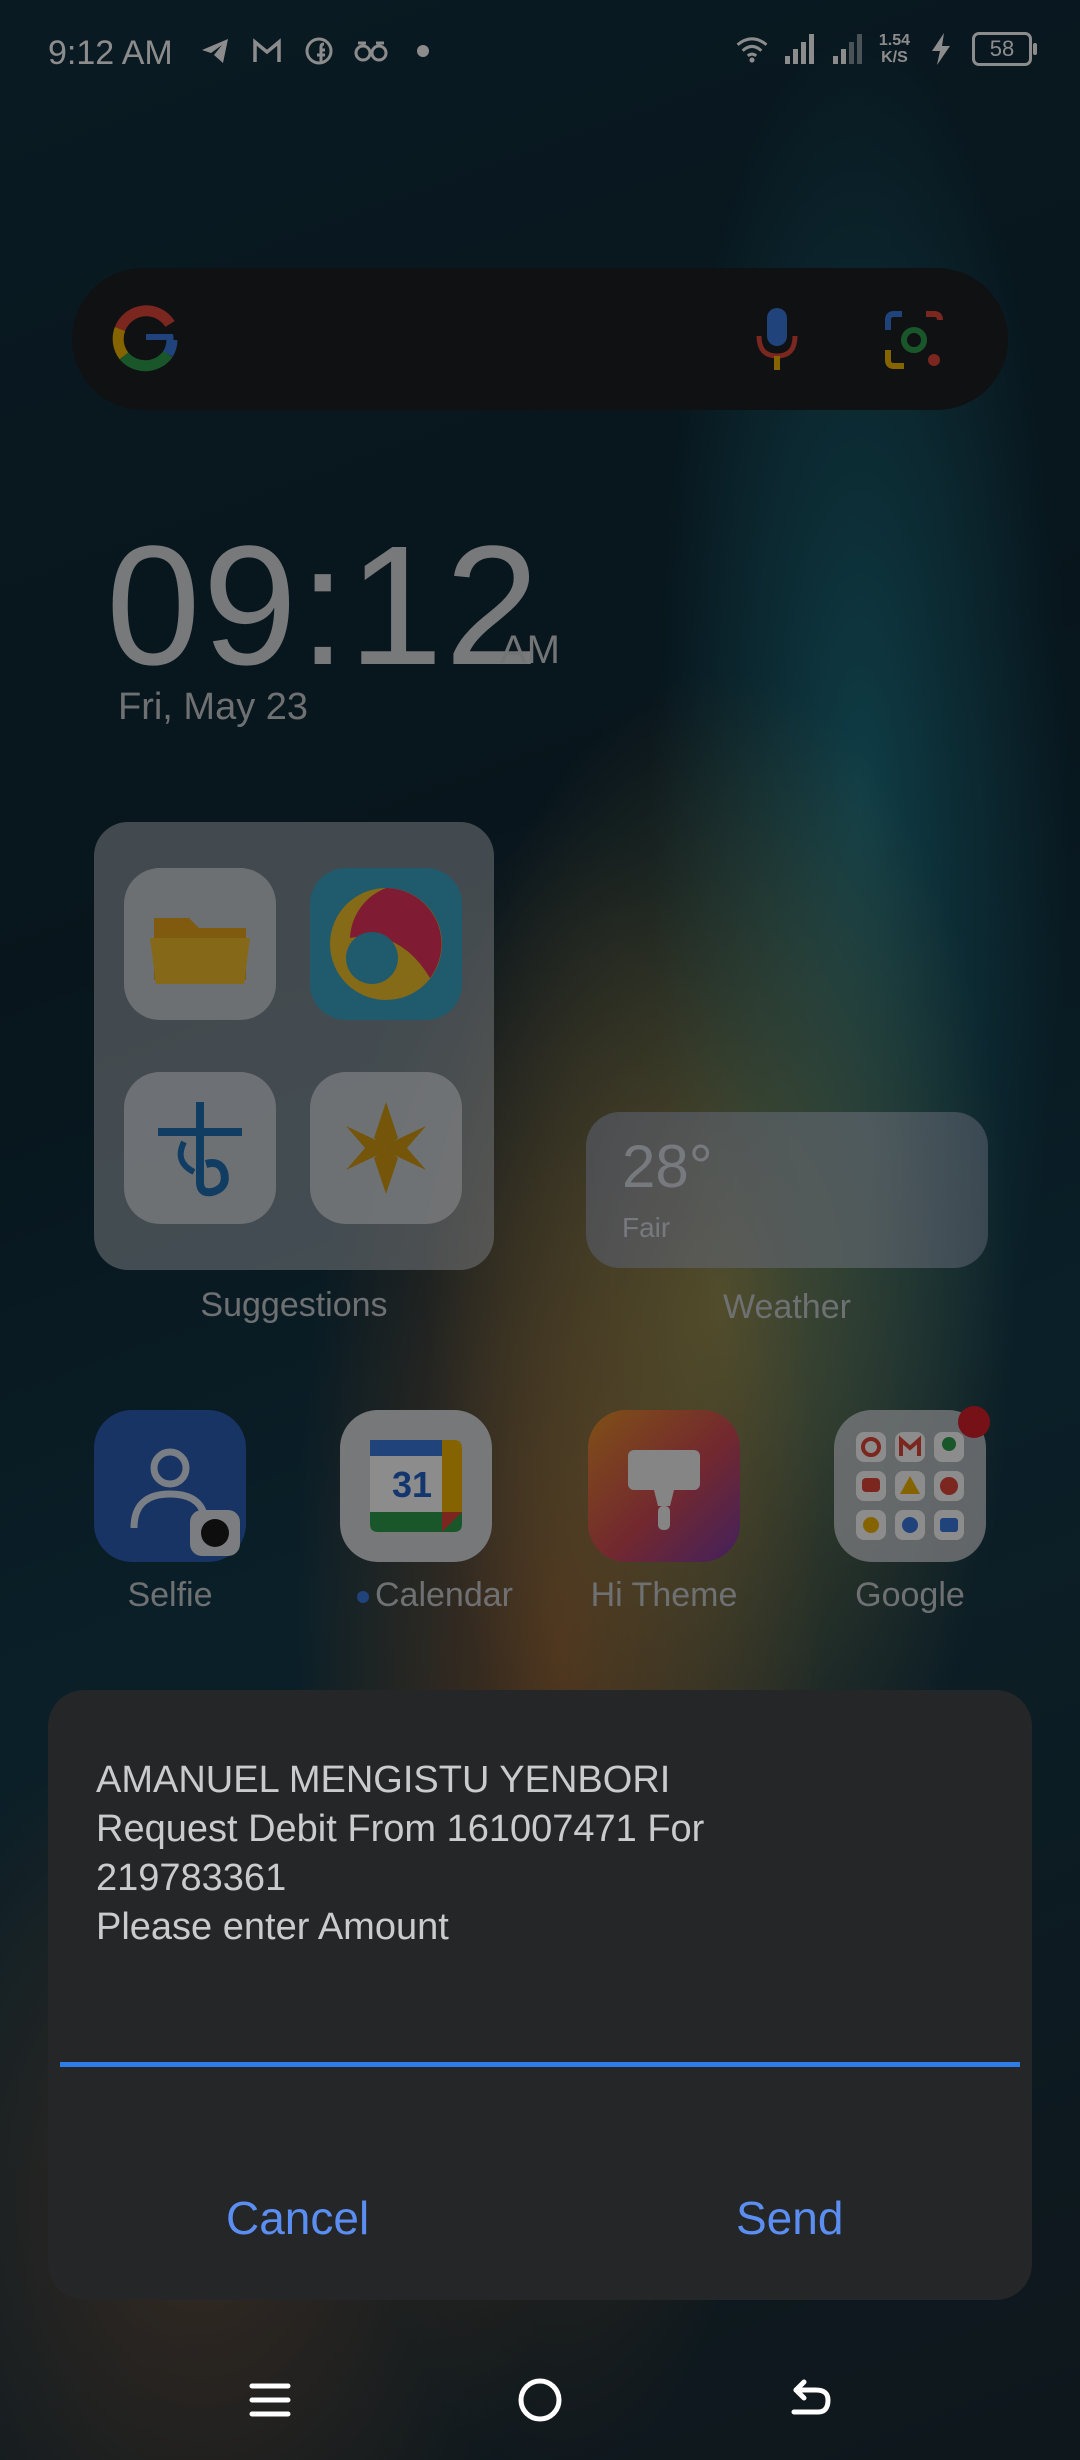  Describe the element at coordinates (538, 2021) in the screenshot. I see `amount-input` at that location.